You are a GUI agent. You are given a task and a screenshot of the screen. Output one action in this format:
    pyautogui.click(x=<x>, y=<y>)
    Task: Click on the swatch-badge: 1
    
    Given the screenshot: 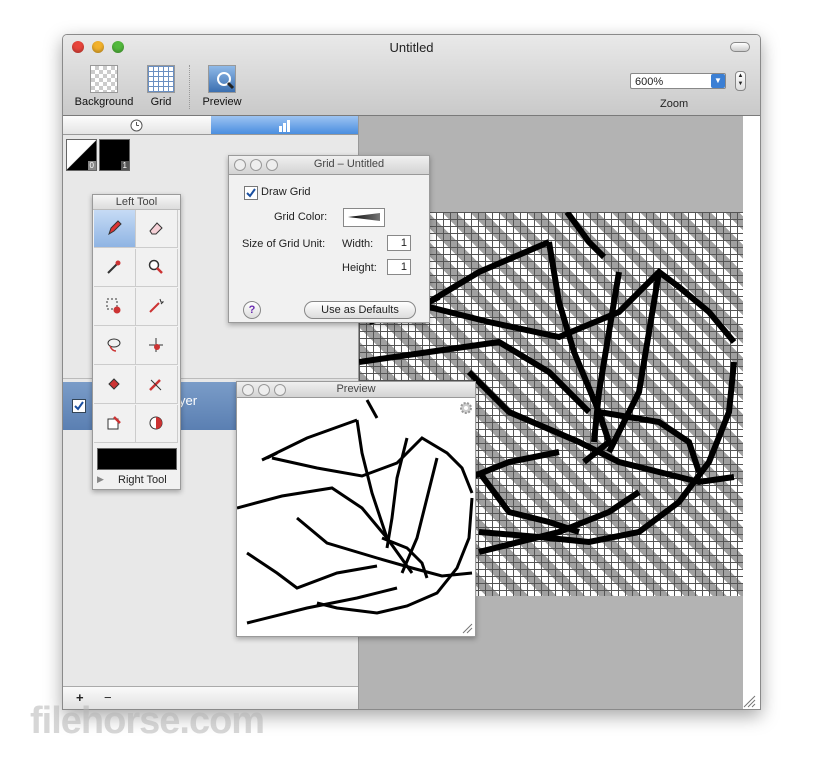 What is the action you would take?
    pyautogui.click(x=124, y=165)
    